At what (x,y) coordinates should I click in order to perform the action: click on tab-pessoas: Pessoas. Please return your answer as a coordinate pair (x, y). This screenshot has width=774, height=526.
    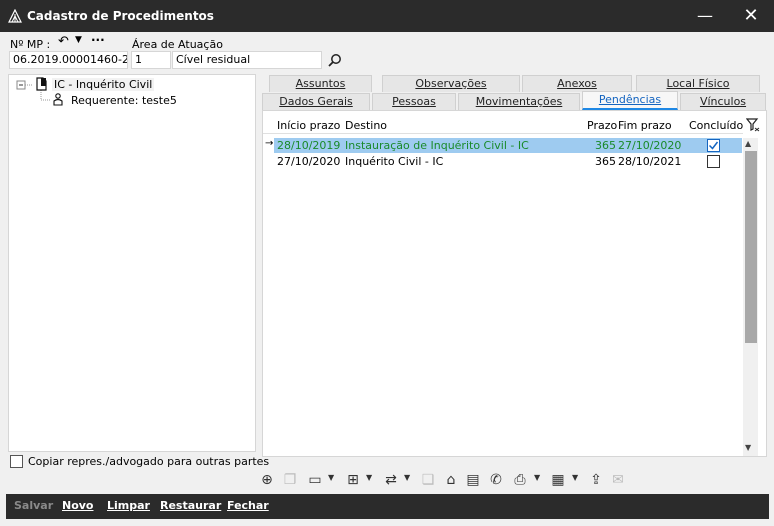
    Looking at the image, I should click on (414, 101).